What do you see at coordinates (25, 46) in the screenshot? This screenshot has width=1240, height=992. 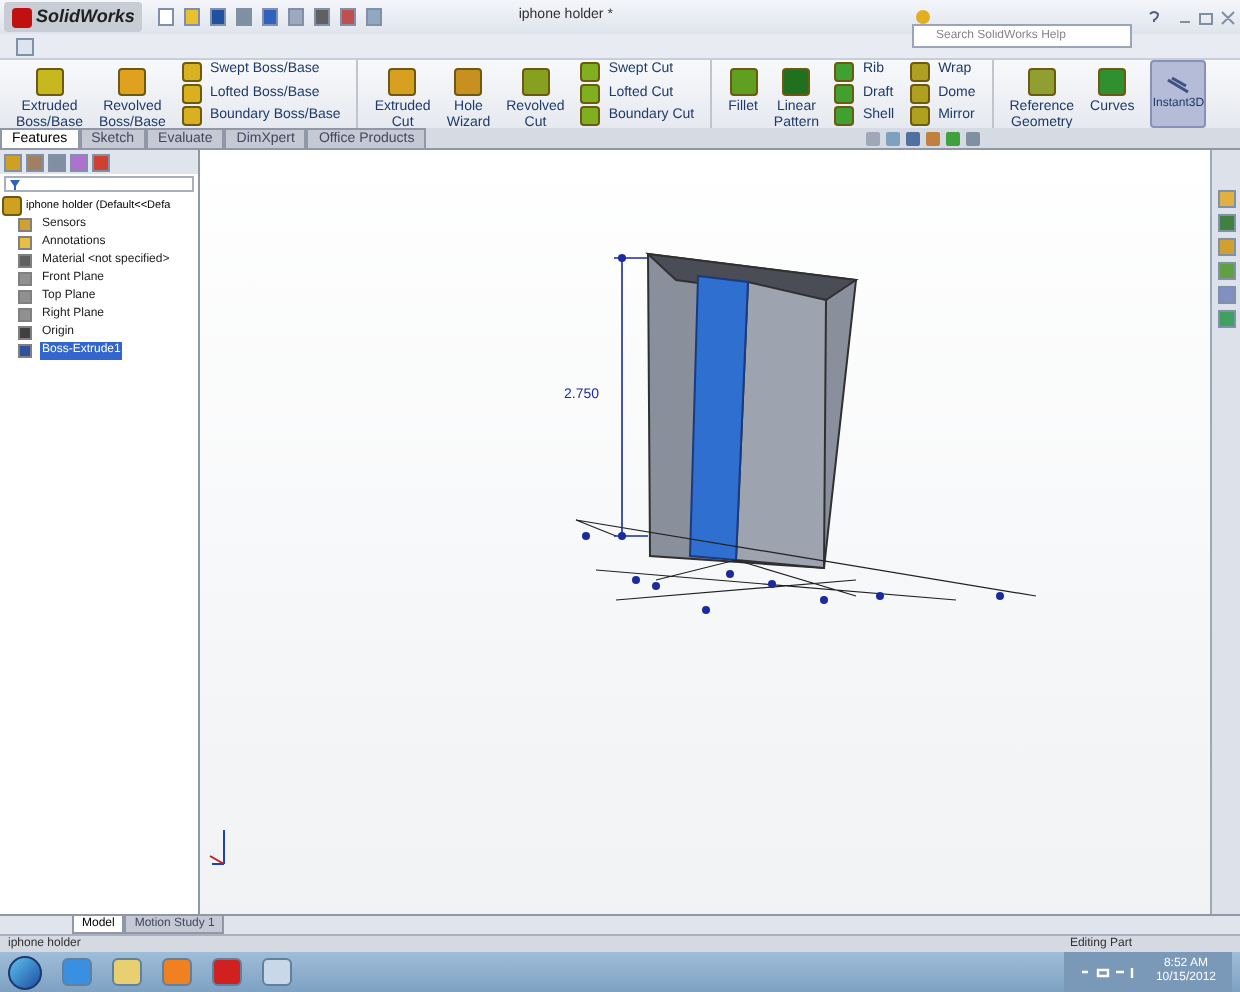 I see `command-manager-icon` at bounding box center [25, 46].